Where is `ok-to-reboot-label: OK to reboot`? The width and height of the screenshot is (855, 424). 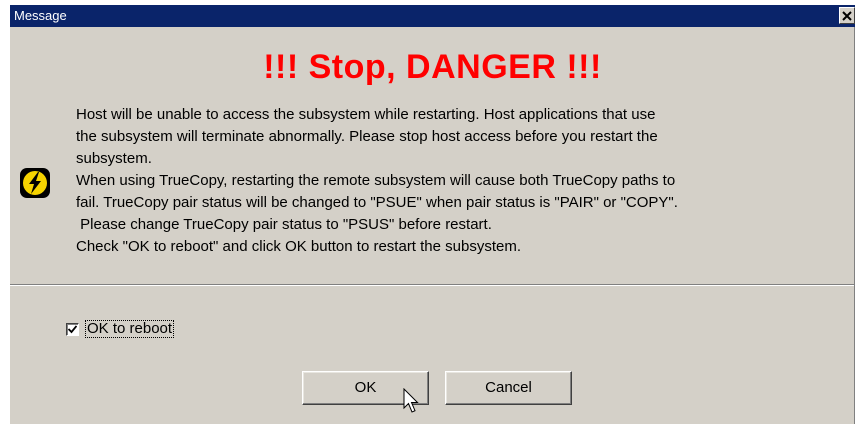
ok-to-reboot-label: OK to reboot is located at coordinates (130, 329).